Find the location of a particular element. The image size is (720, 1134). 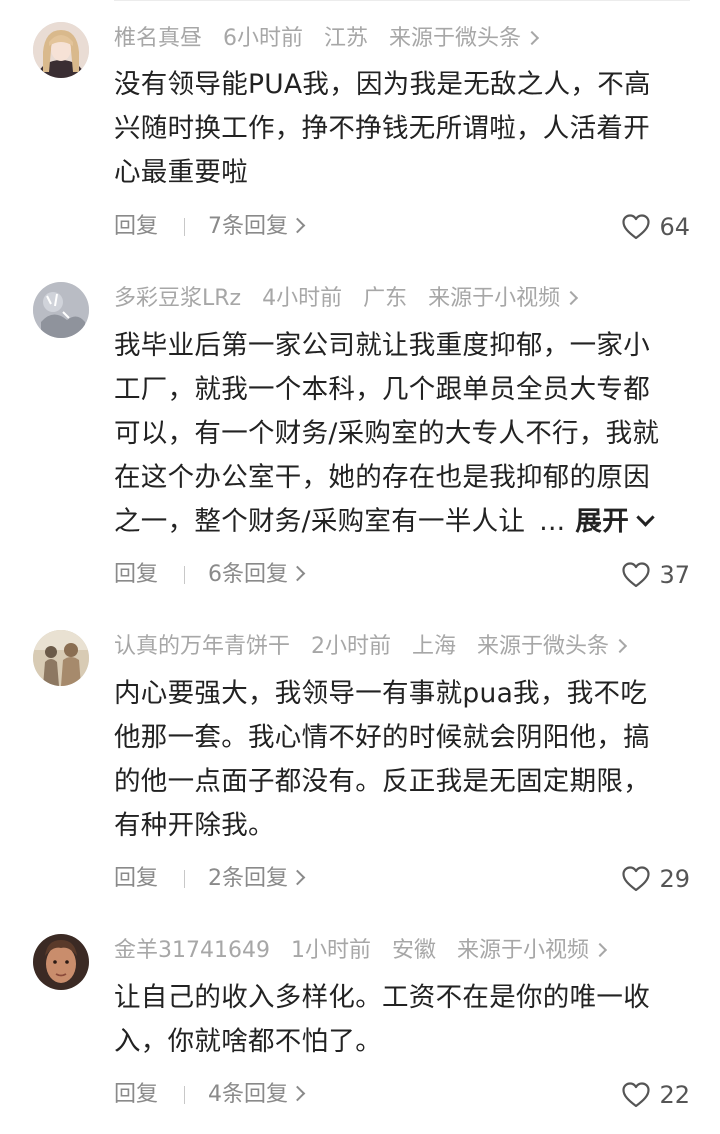

replies-count: 4条回复 is located at coordinates (248, 1094).